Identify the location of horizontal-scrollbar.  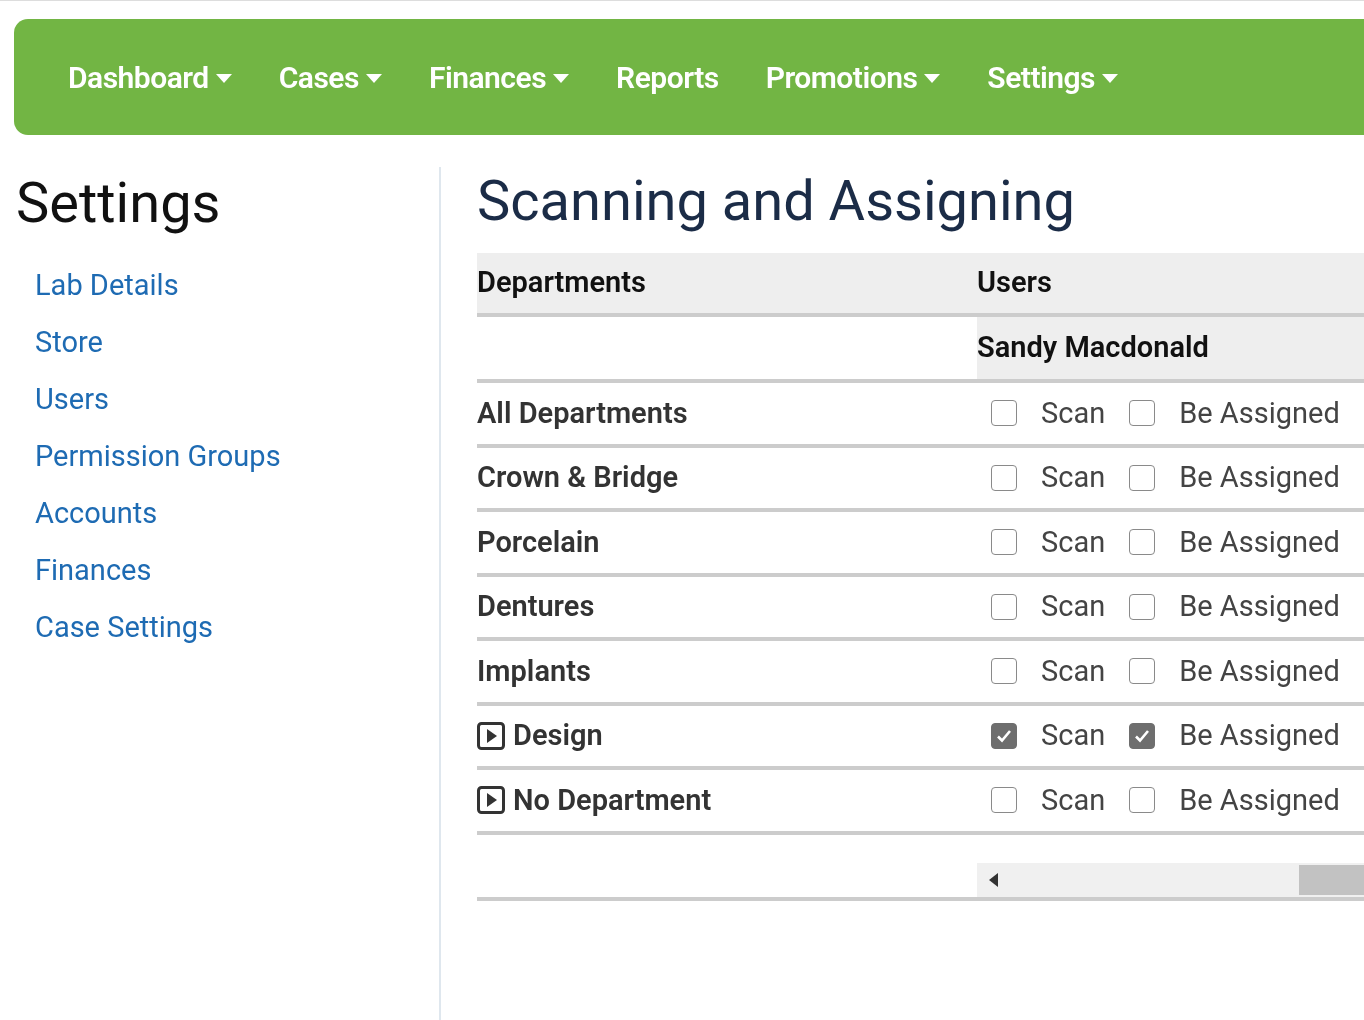
(1170, 879).